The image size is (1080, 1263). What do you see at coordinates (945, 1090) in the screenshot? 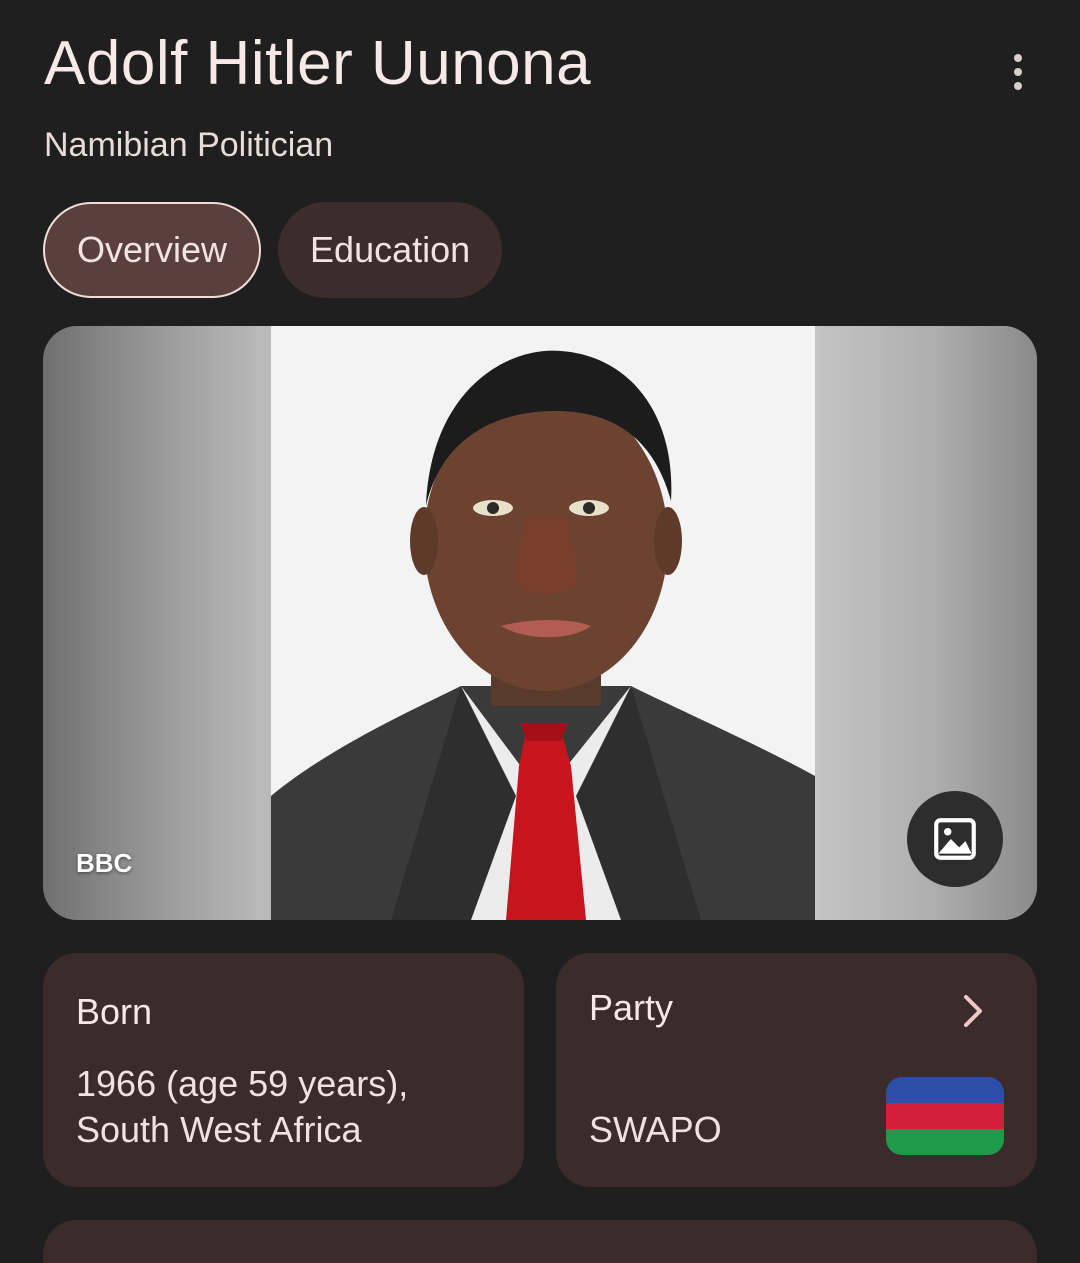
I see `flag-stripe-blue` at bounding box center [945, 1090].